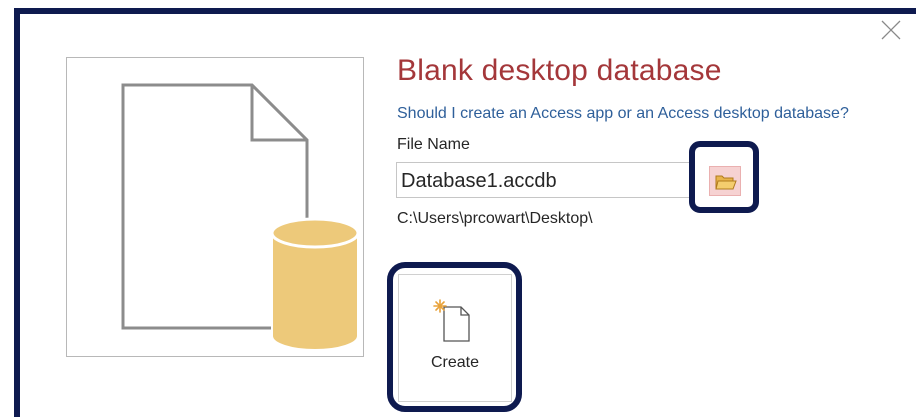 This screenshot has width=916, height=417. I want to click on close-icon, so click(891, 30).